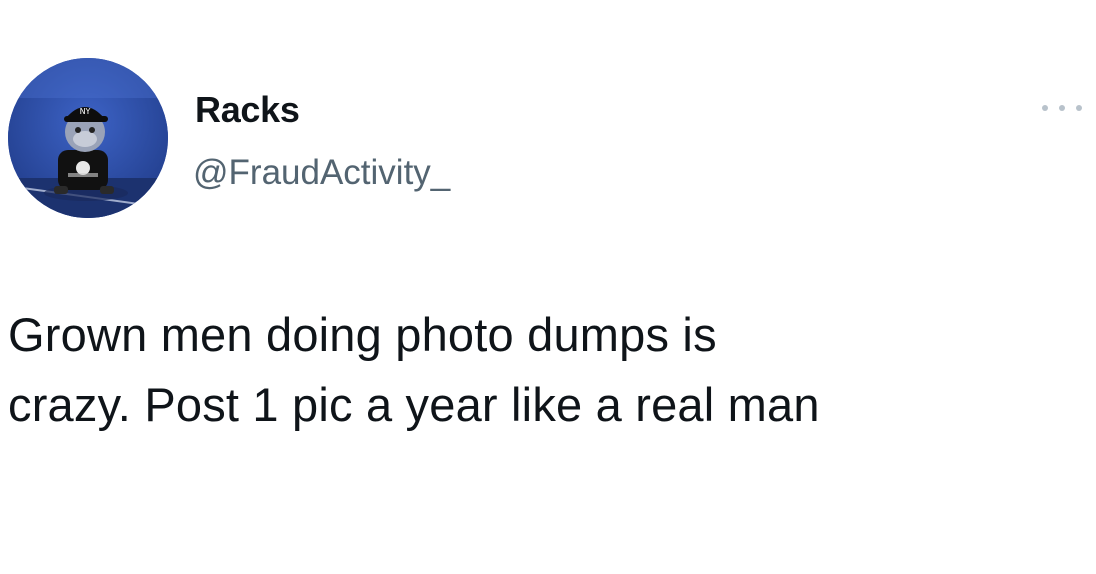 The width and height of the screenshot is (1096, 574). I want to click on avatar-image: NY, so click(88, 138).